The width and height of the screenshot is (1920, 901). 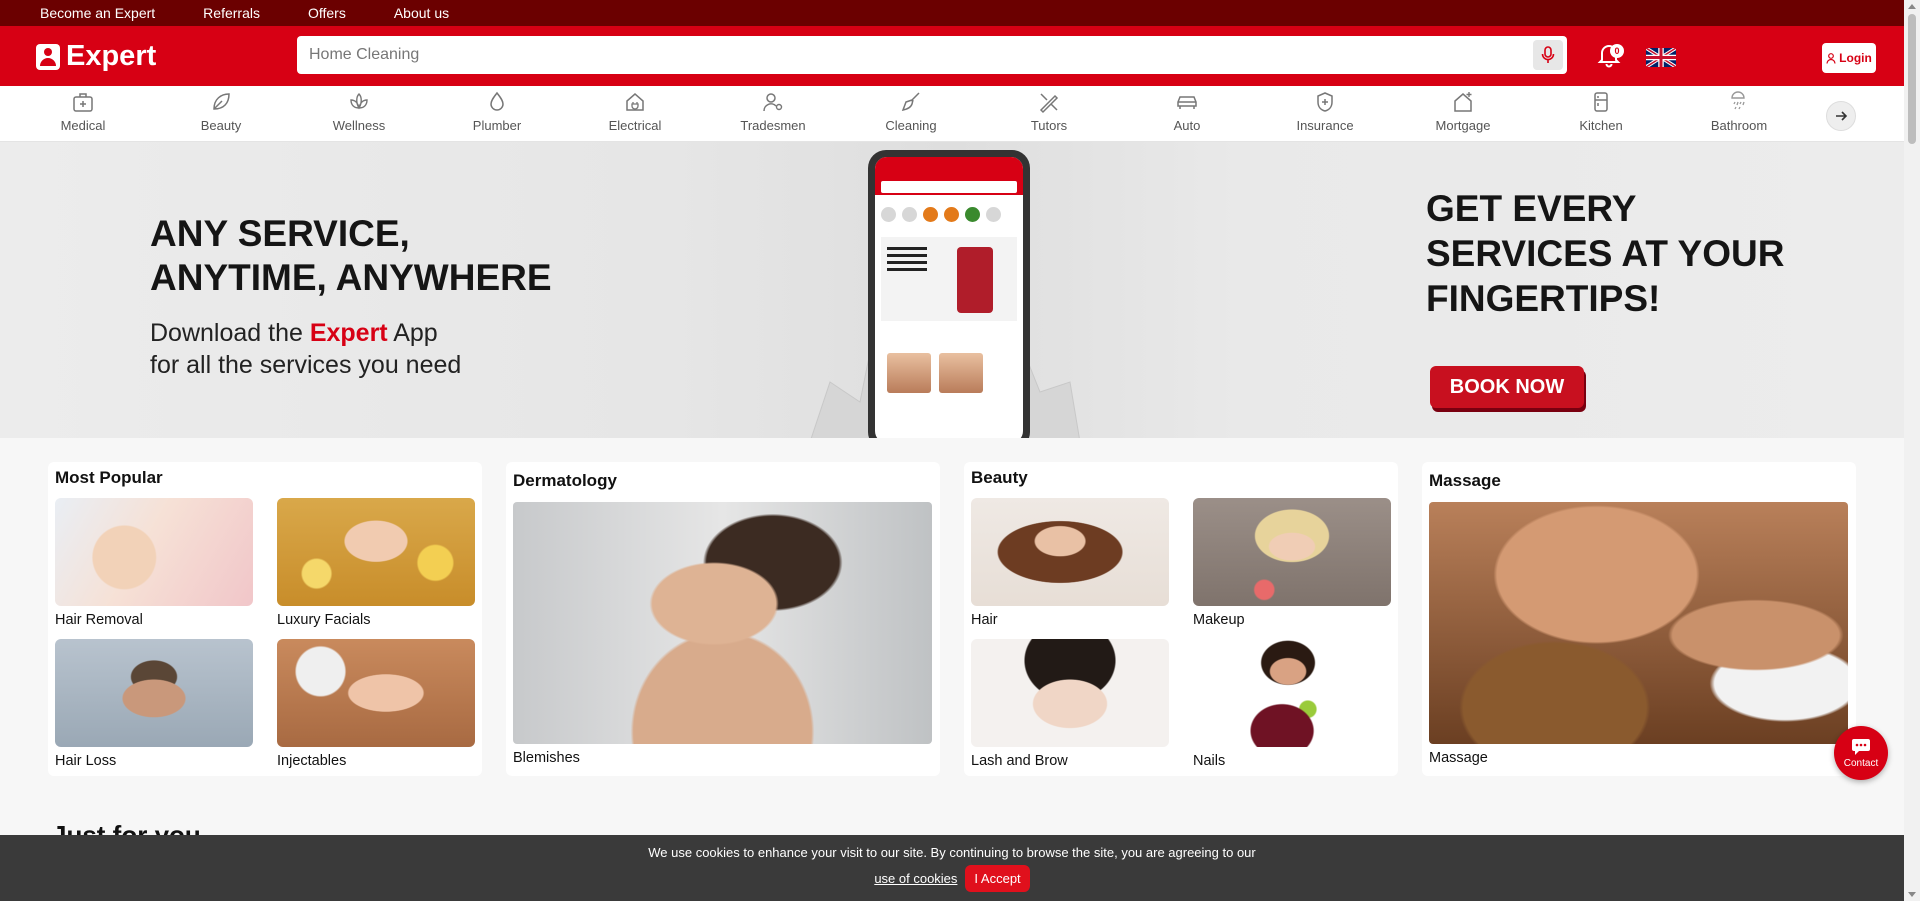 I want to click on section-dermatology: Dermatology Blemishes, so click(x=723, y=619).